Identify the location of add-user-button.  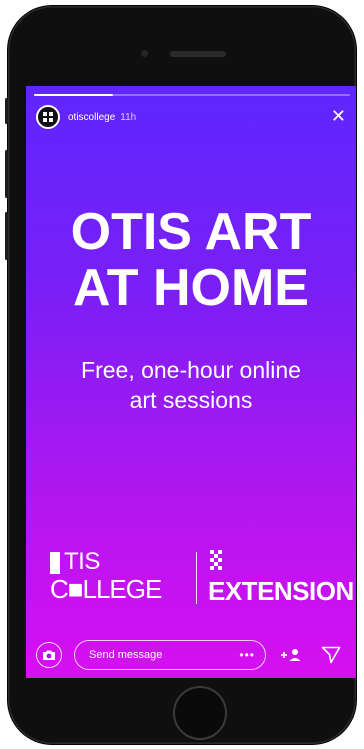
(291, 655).